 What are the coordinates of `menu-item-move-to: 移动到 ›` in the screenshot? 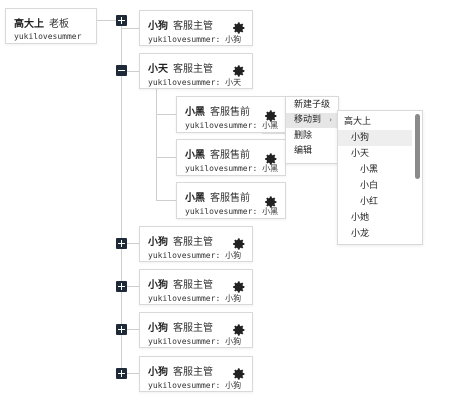 It's located at (312, 120).